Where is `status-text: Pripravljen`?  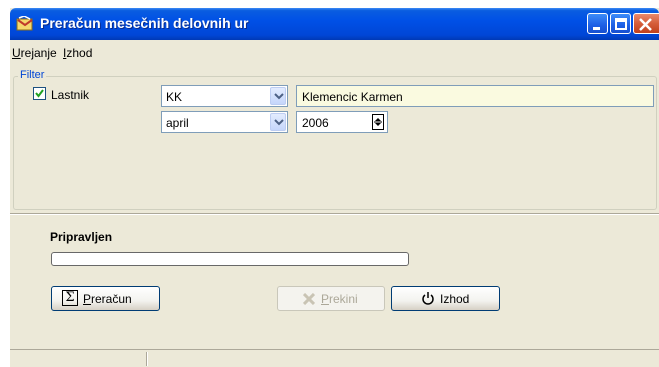
status-text: Pripravljen is located at coordinates (81, 237).